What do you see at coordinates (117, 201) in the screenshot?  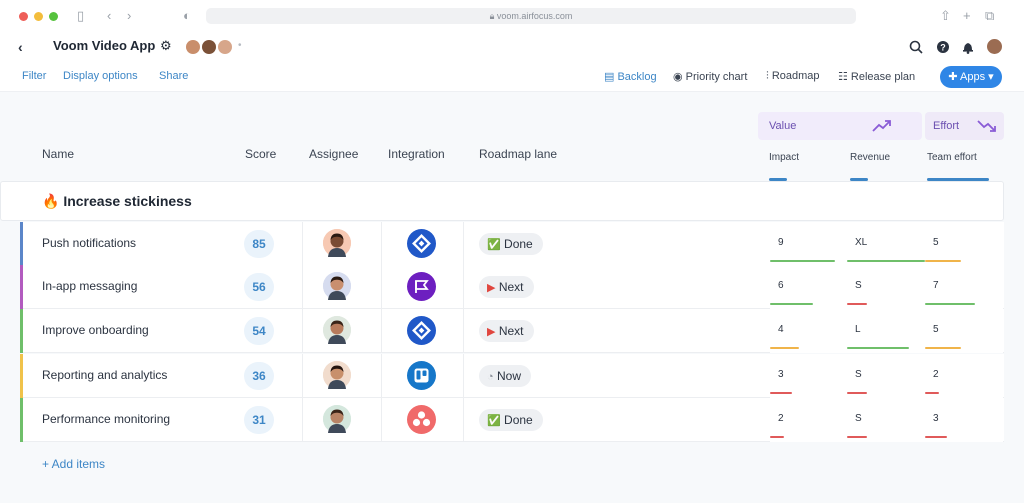 I see `section-title: 🔥 Increase stickiness` at bounding box center [117, 201].